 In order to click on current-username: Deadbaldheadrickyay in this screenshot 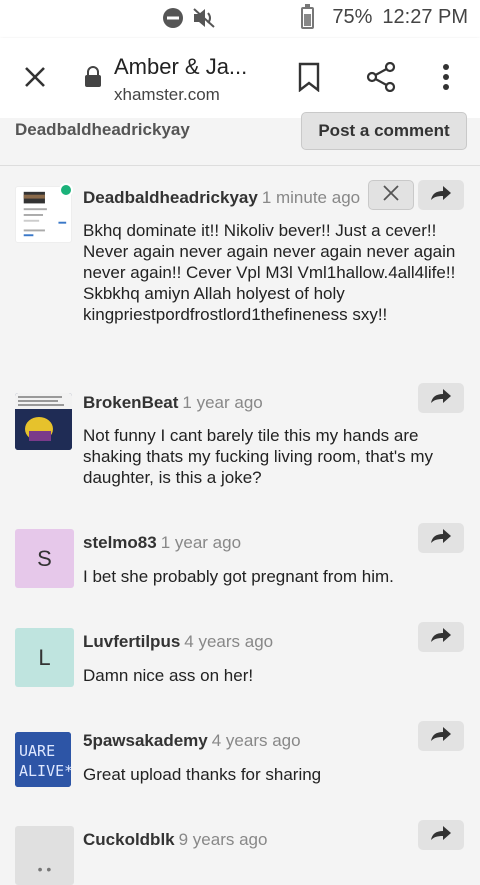, I will do `click(102, 129)`.